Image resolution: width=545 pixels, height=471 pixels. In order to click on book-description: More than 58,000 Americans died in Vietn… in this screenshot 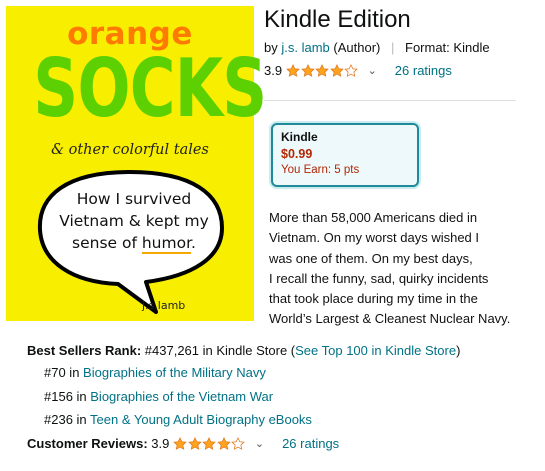, I will do `click(406, 269)`.